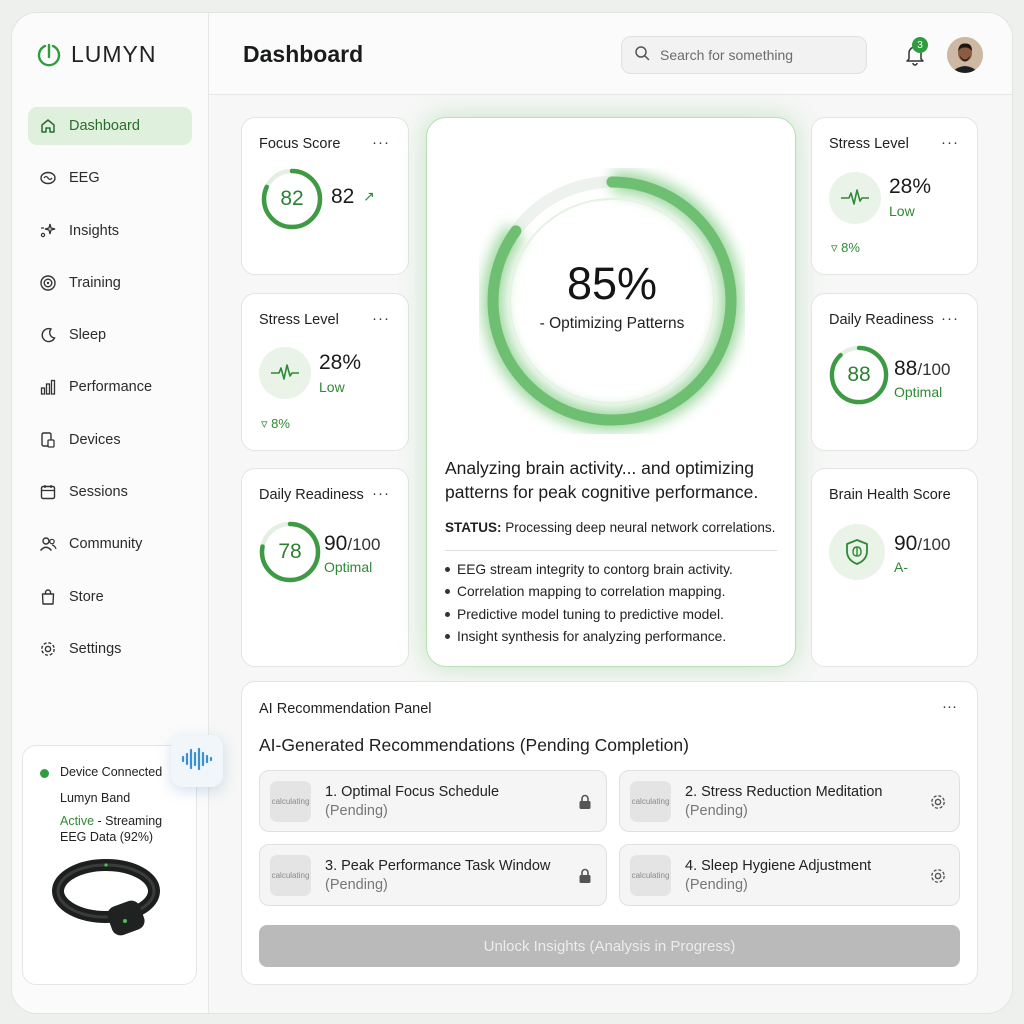 The width and height of the screenshot is (1024, 1024). Describe the element at coordinates (352, 544) in the screenshot. I see `readiness-value: 90/100` at that location.